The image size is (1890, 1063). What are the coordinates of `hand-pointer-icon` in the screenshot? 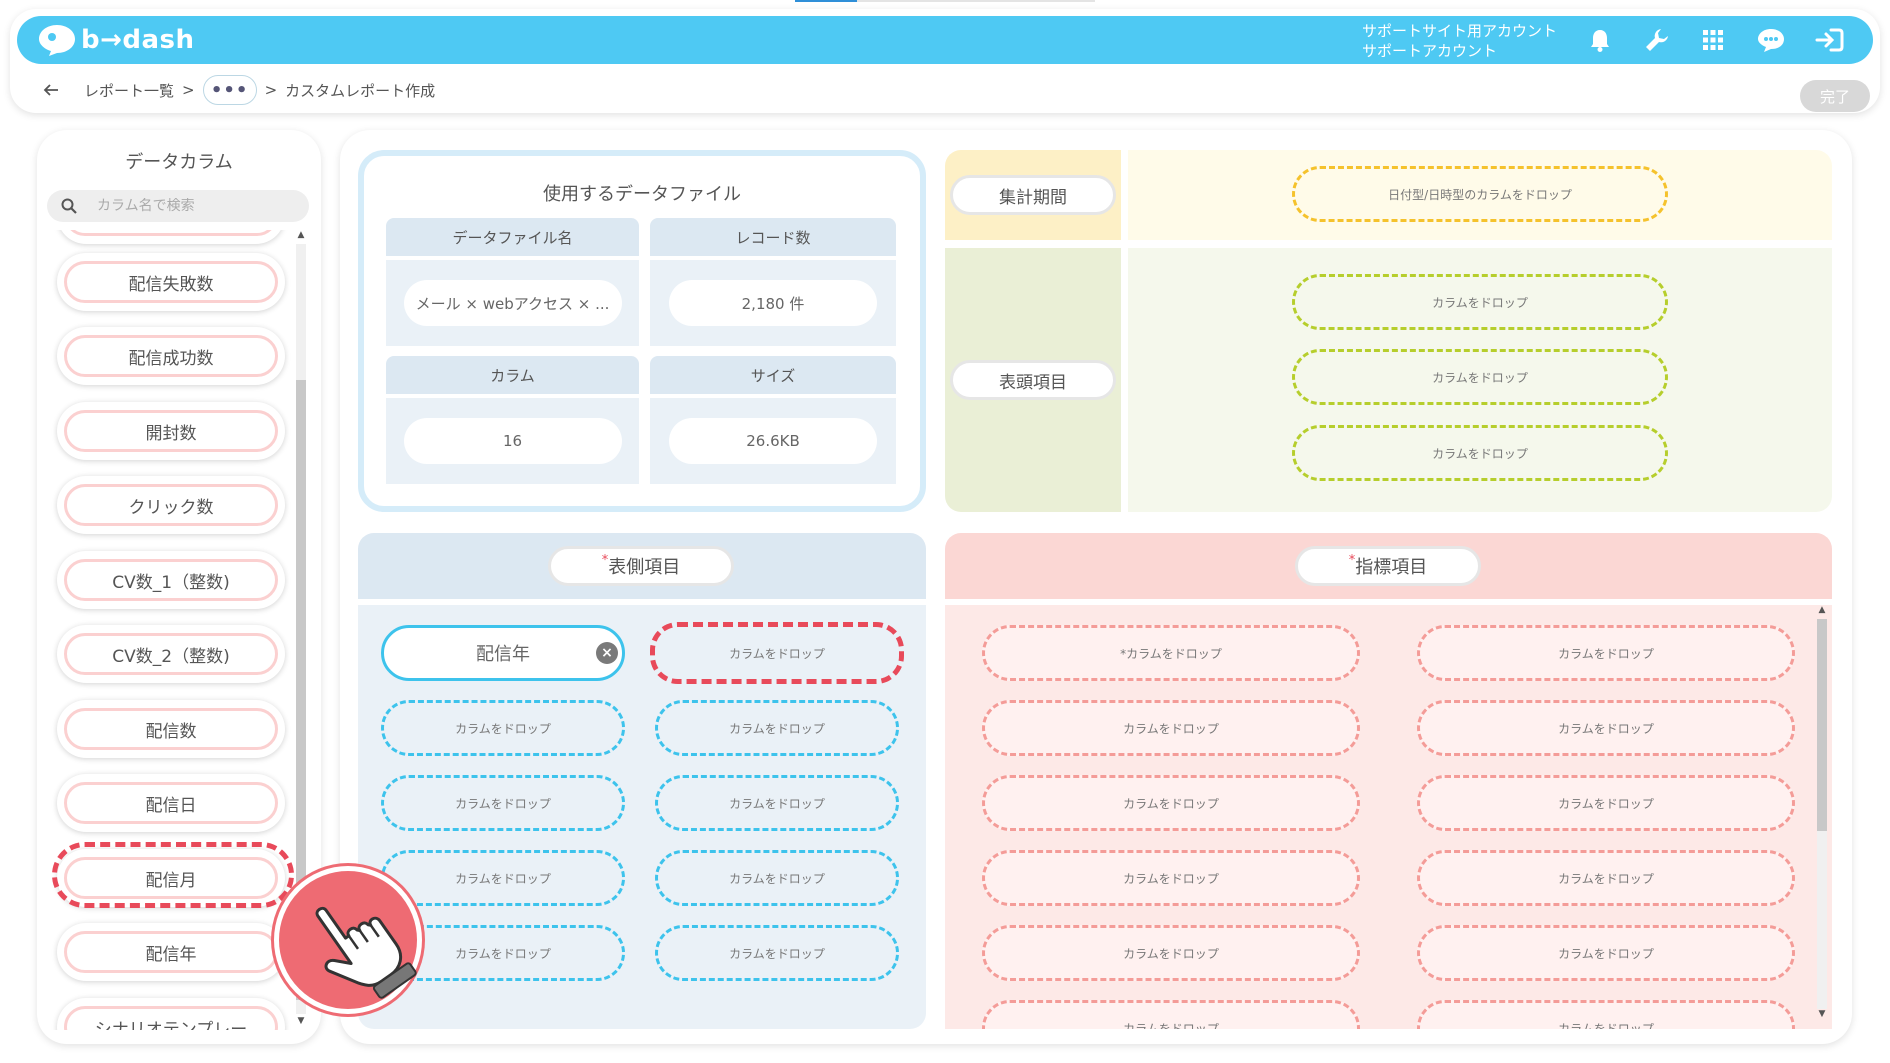 It's located at (348, 940).